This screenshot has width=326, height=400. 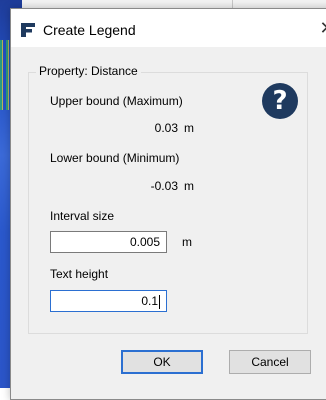 I want to click on lower-bound-value: -0.03, so click(x=164, y=186).